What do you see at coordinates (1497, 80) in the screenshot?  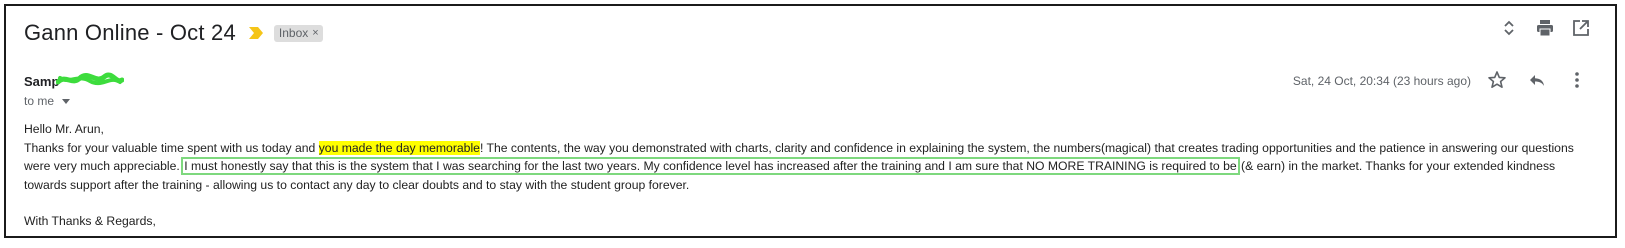 I see `star-icon` at bounding box center [1497, 80].